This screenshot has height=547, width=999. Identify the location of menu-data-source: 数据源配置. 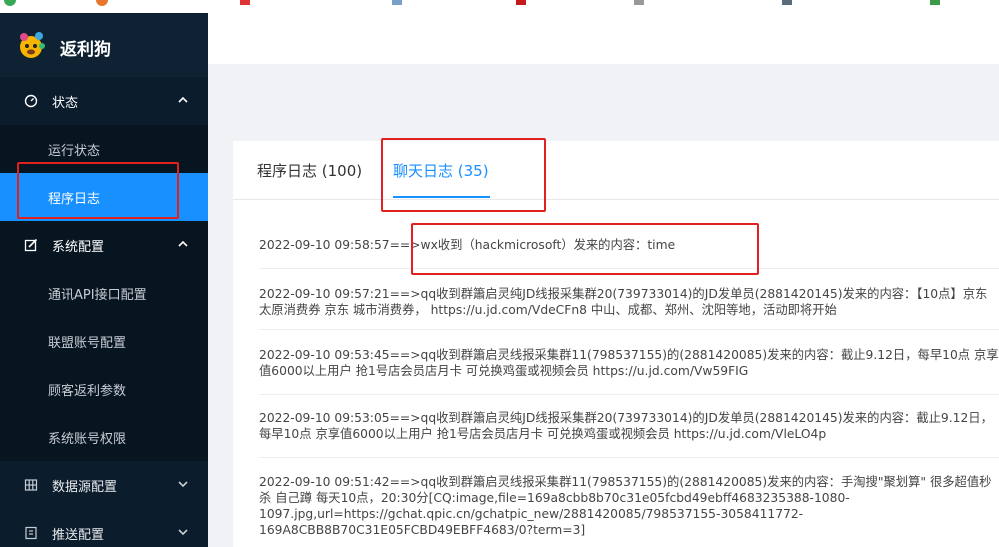
(104, 485).